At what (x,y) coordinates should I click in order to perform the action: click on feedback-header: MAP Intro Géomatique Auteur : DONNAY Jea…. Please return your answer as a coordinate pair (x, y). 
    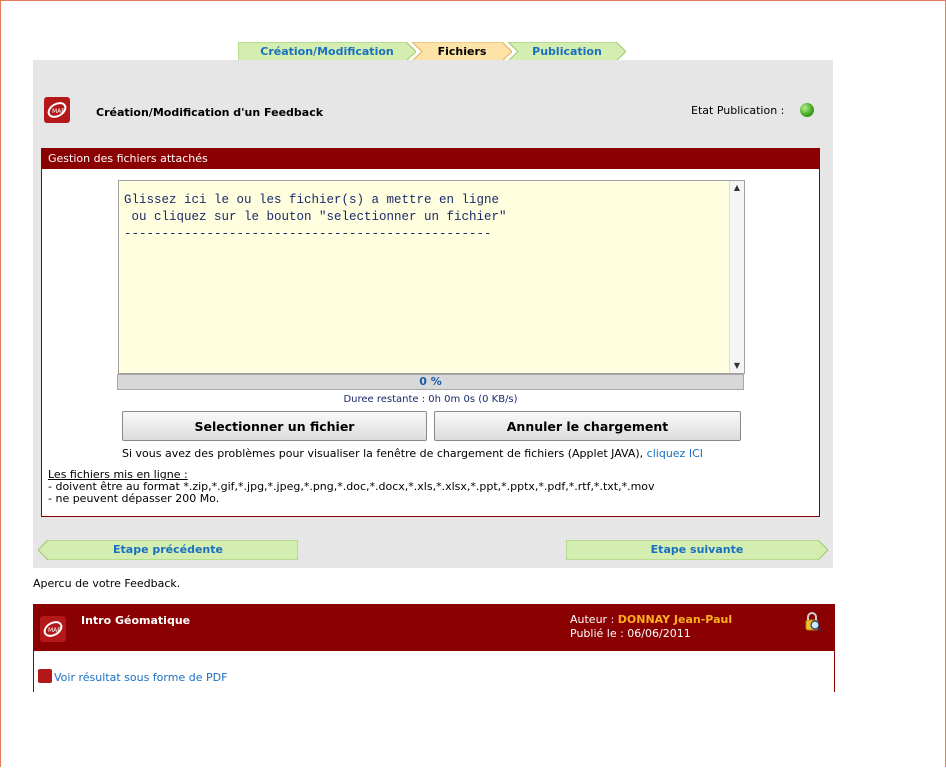
    Looking at the image, I should click on (434, 627).